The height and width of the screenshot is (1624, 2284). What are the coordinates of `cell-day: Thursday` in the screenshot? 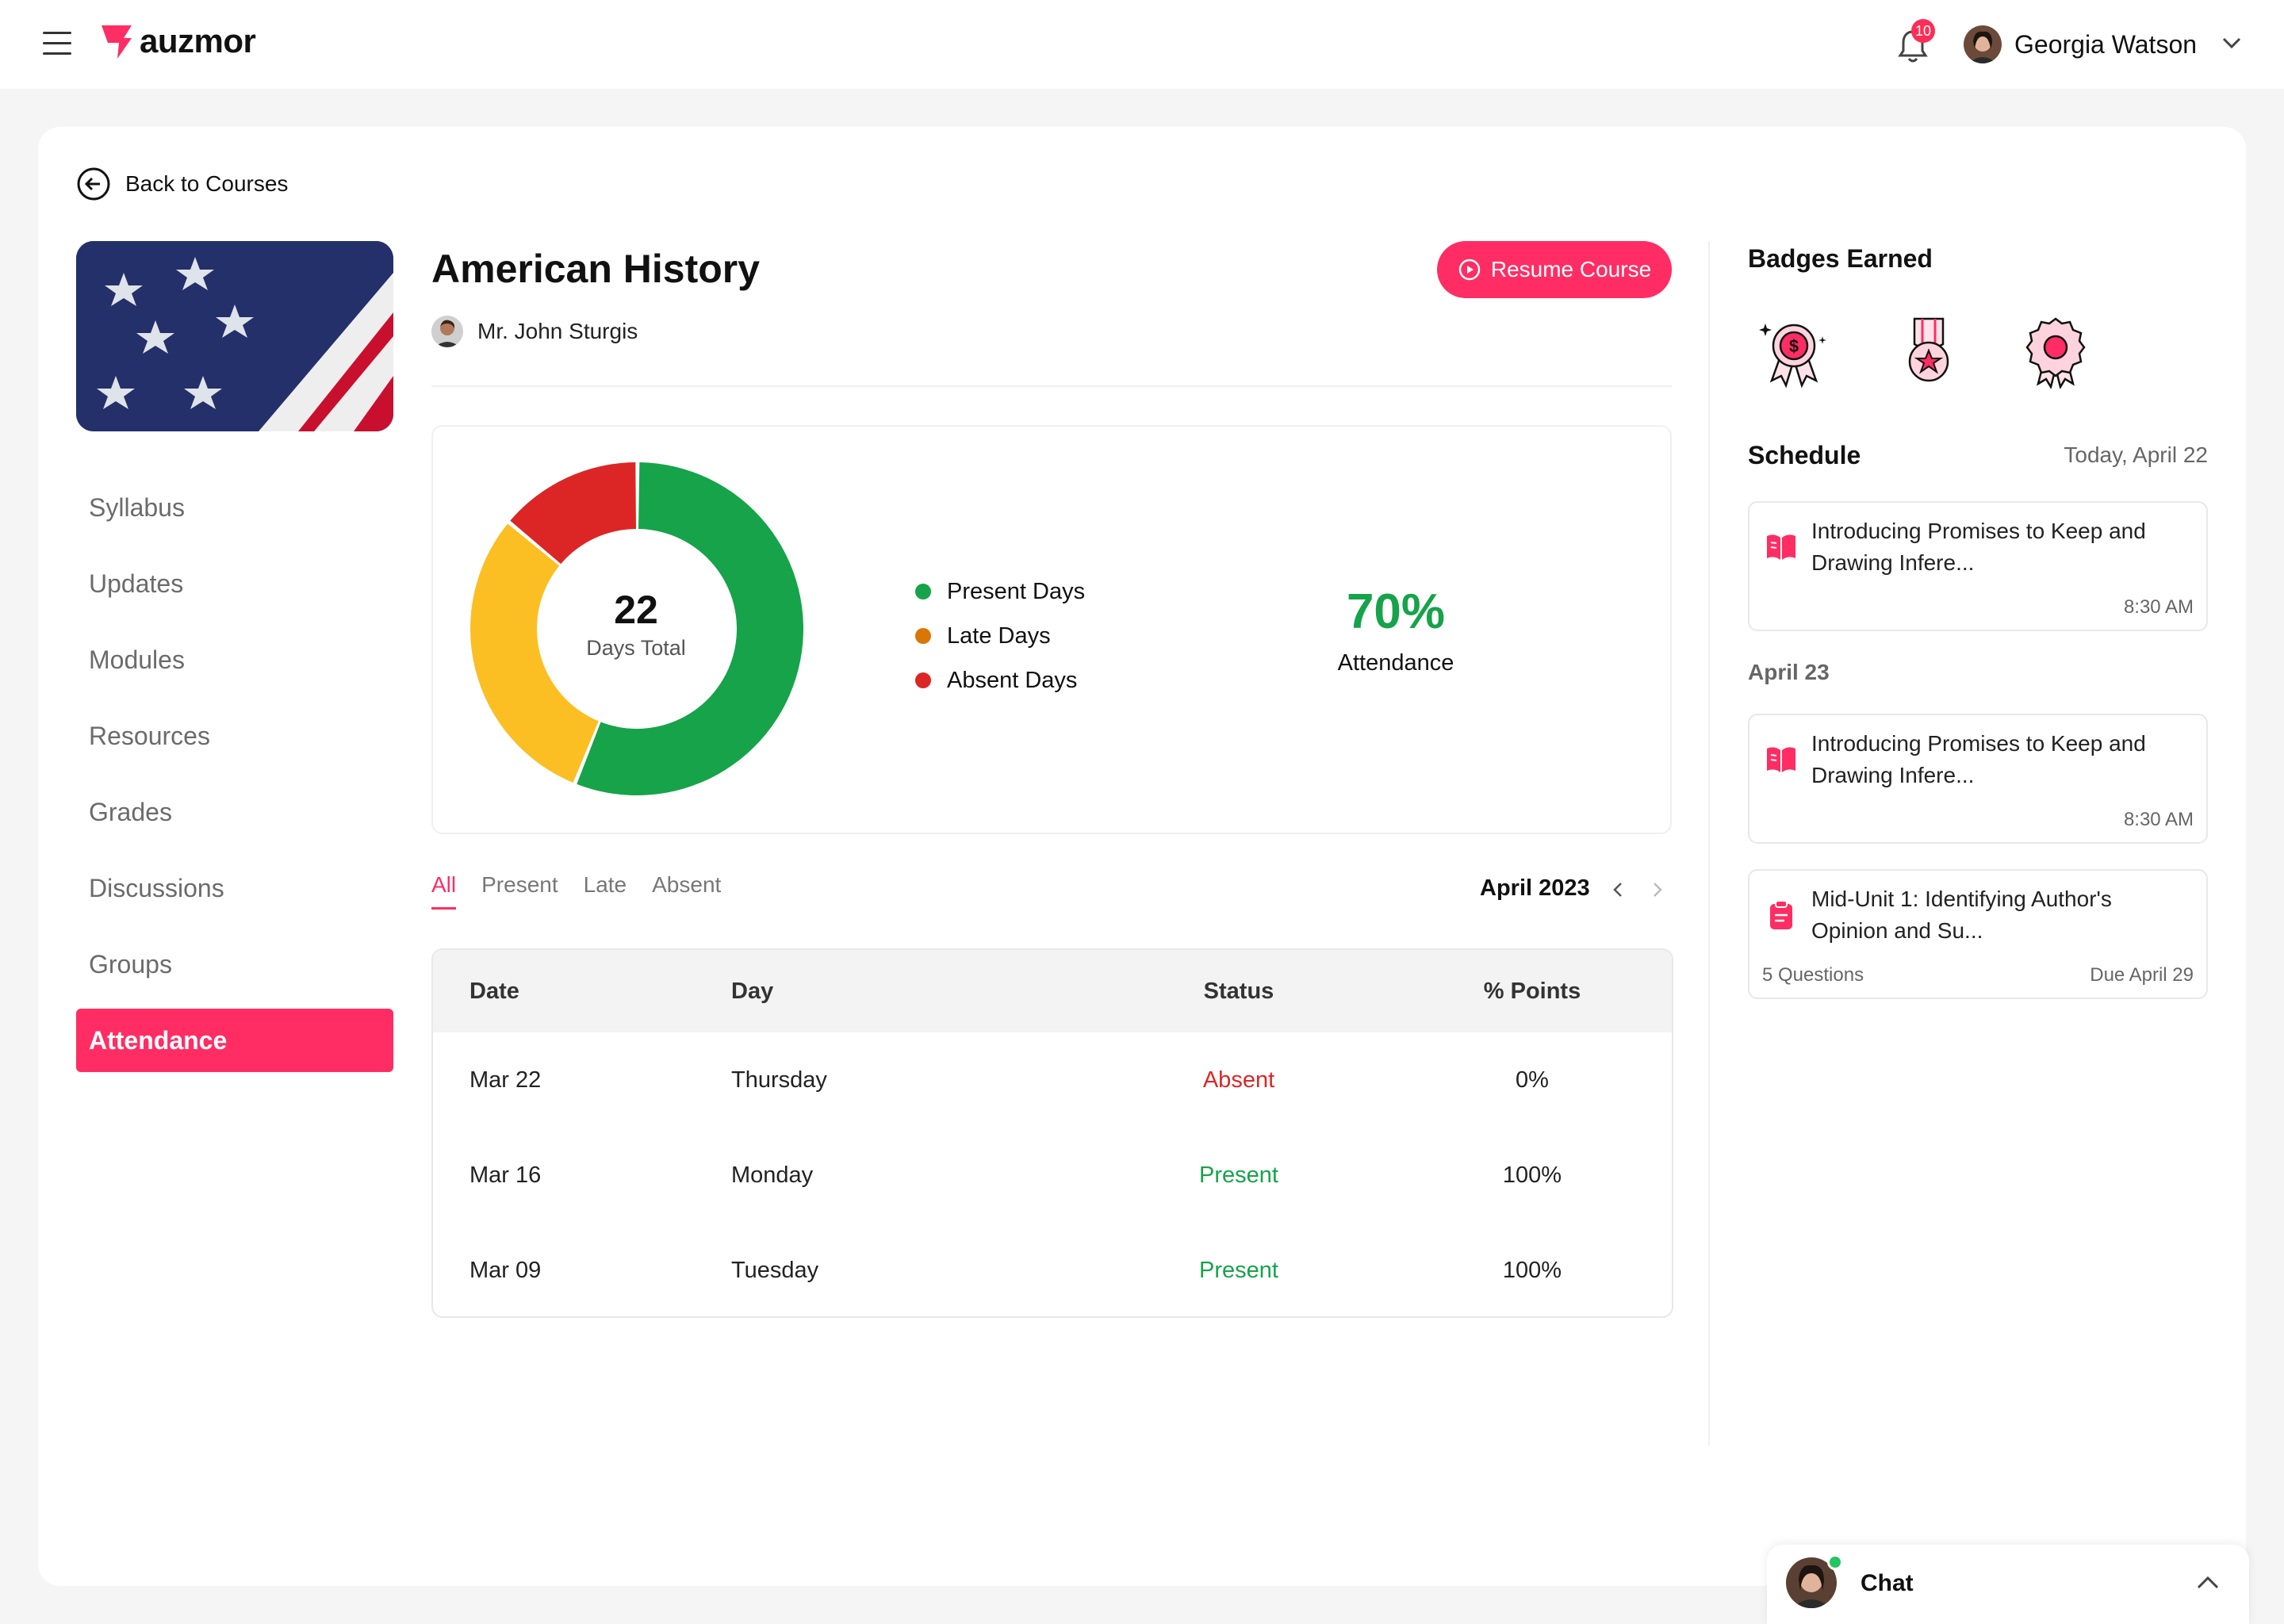 It's located at (779, 1080).